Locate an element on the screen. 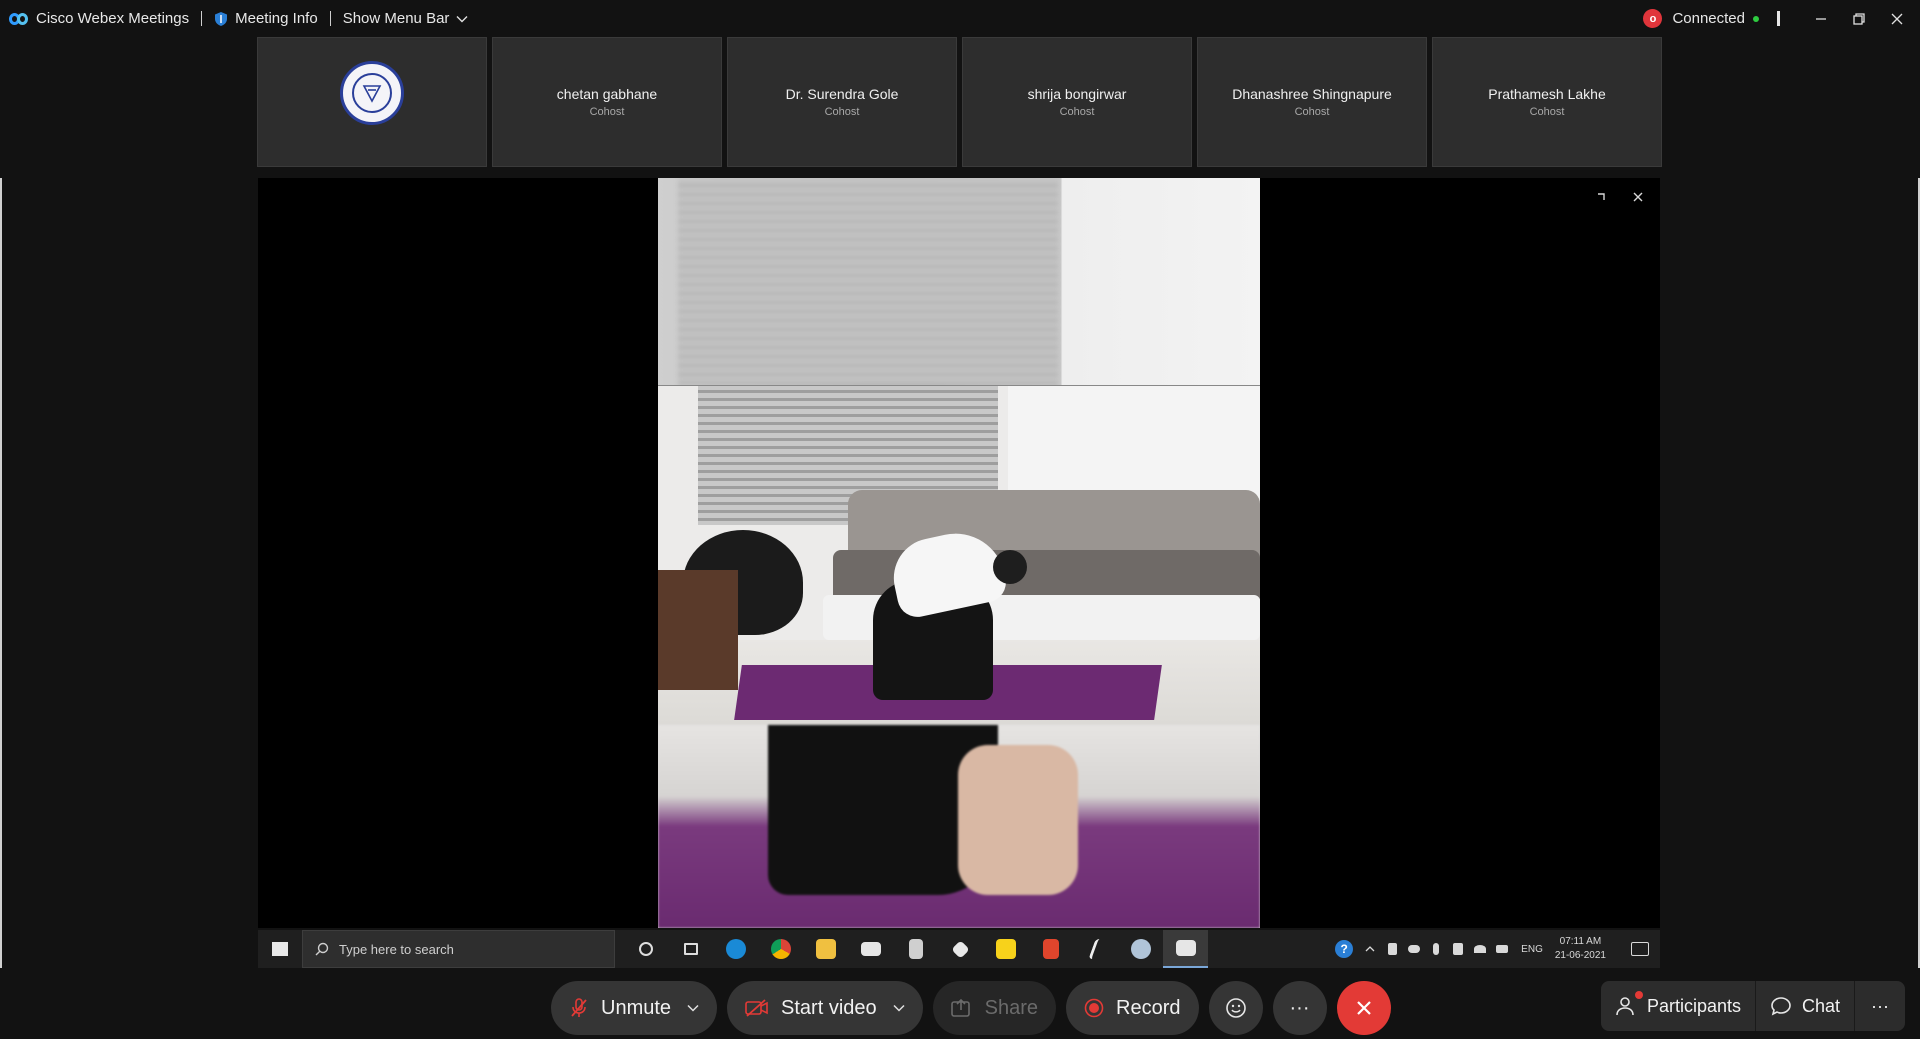  panel-controls: Participants Chat ··· is located at coordinates (1752, 1006).